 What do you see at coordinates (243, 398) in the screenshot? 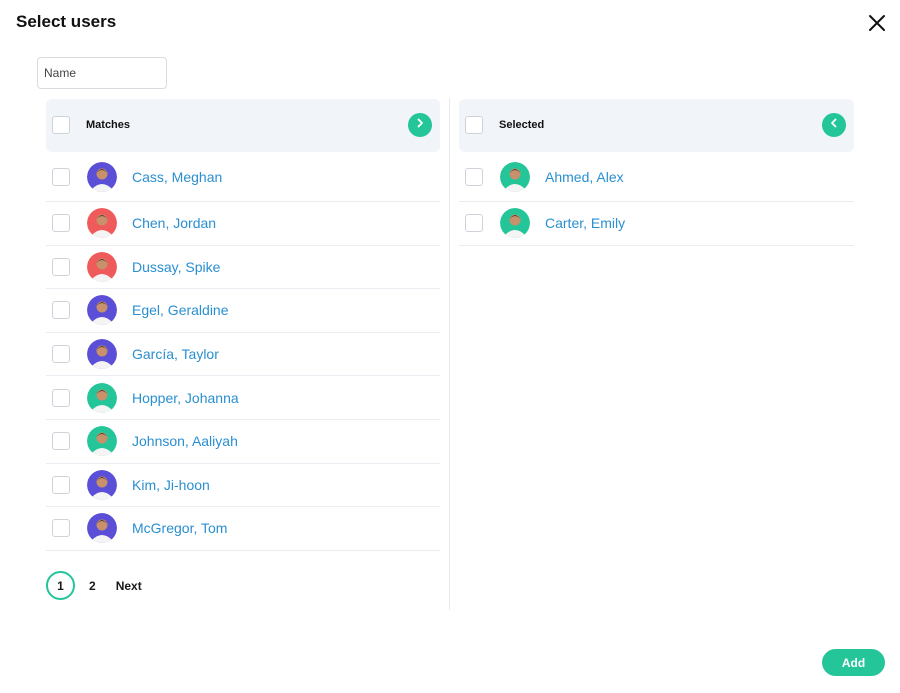
I see `user-row: Hopper, Johanna` at bounding box center [243, 398].